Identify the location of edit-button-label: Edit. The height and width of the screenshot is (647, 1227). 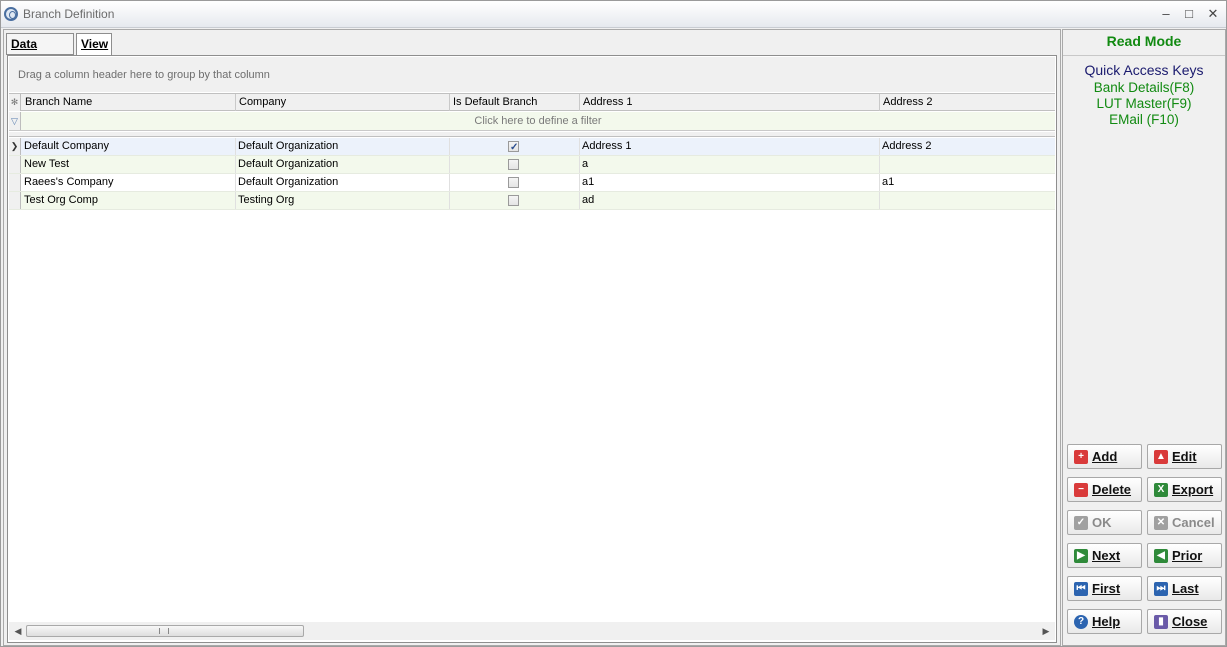
(1184, 456).